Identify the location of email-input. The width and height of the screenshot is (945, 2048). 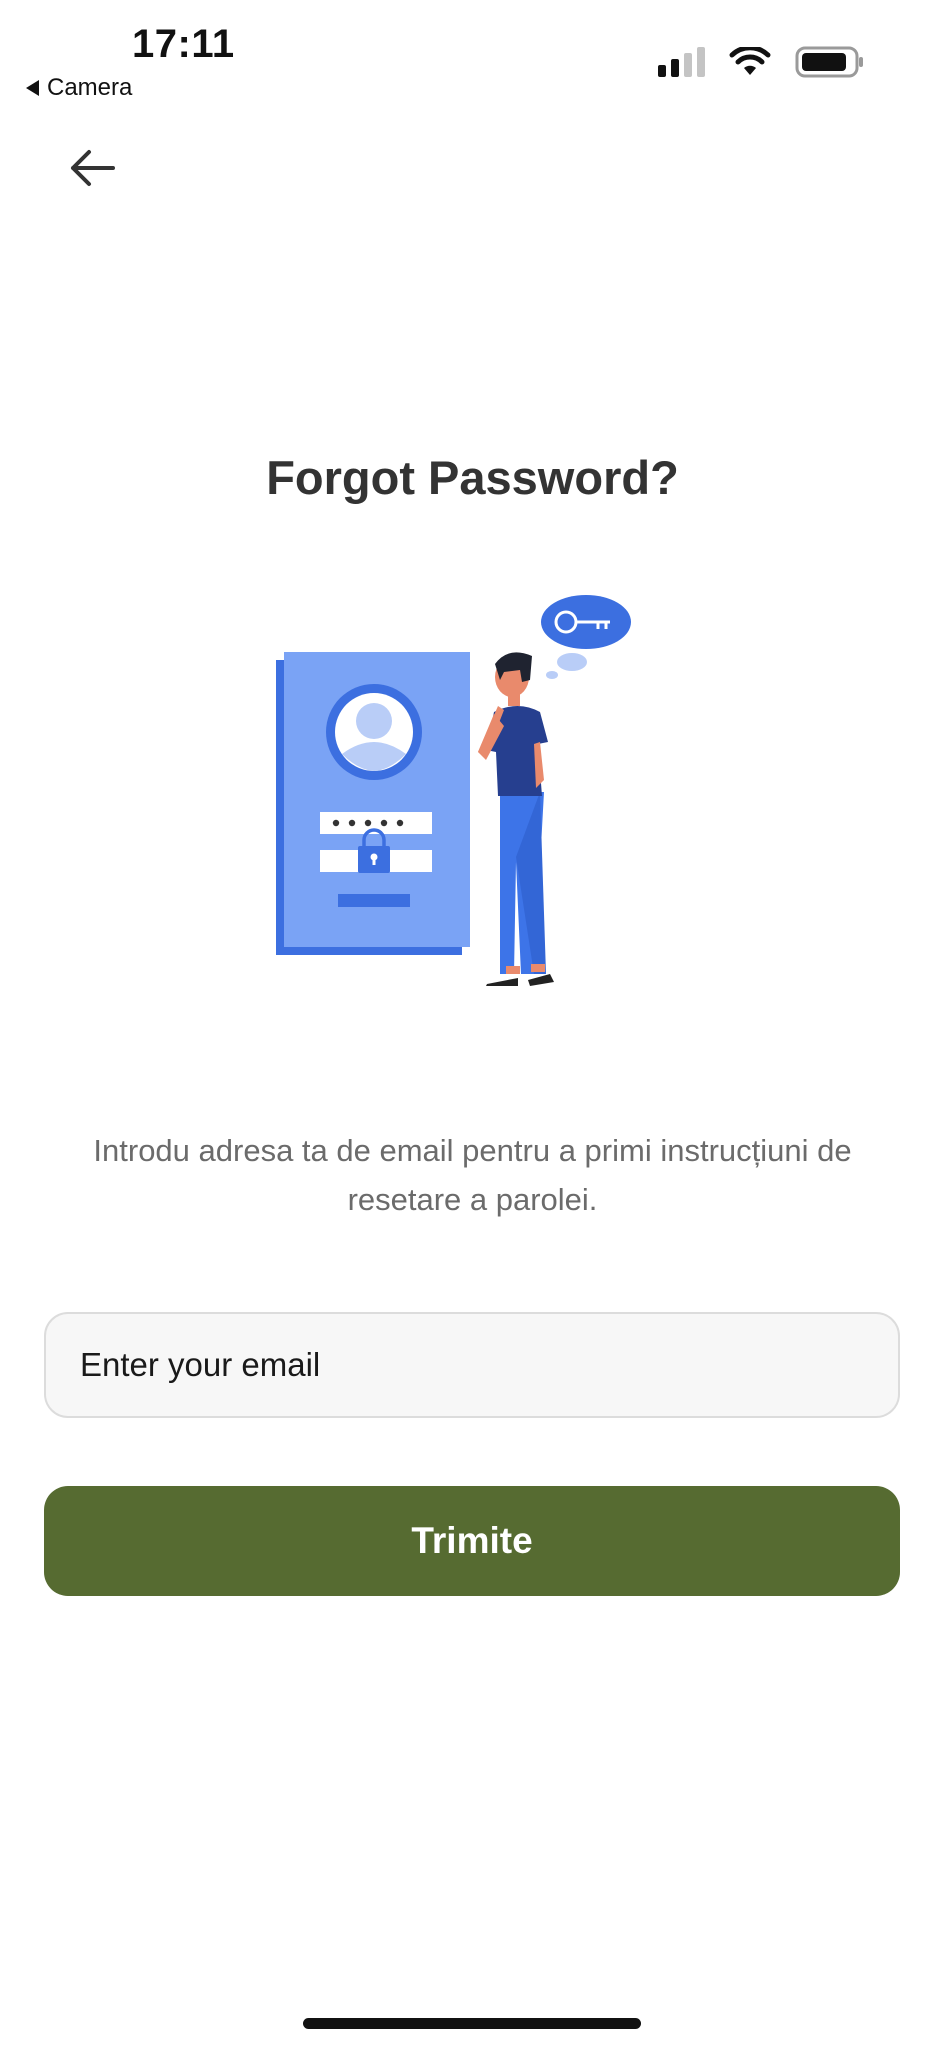
(472, 1365).